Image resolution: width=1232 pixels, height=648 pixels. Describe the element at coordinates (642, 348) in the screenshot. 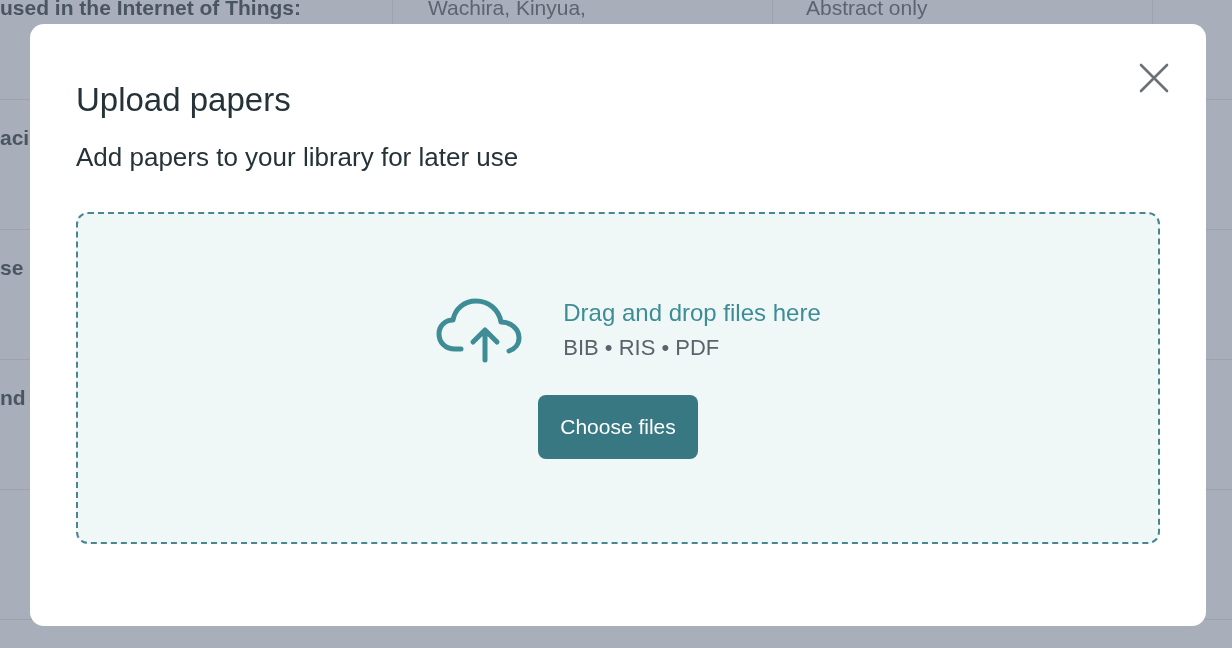

I see `file-formats: BIB • RIS • PDF` at that location.